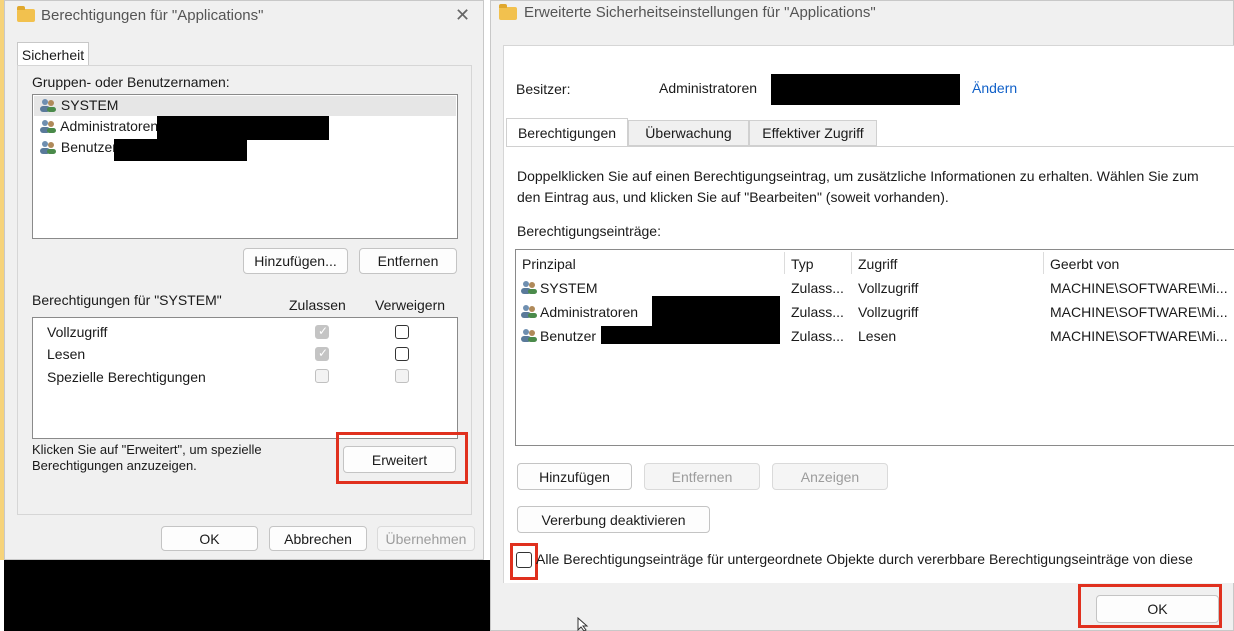  What do you see at coordinates (830, 476) in the screenshot?
I see `view-entry-button: Anzeigen` at bounding box center [830, 476].